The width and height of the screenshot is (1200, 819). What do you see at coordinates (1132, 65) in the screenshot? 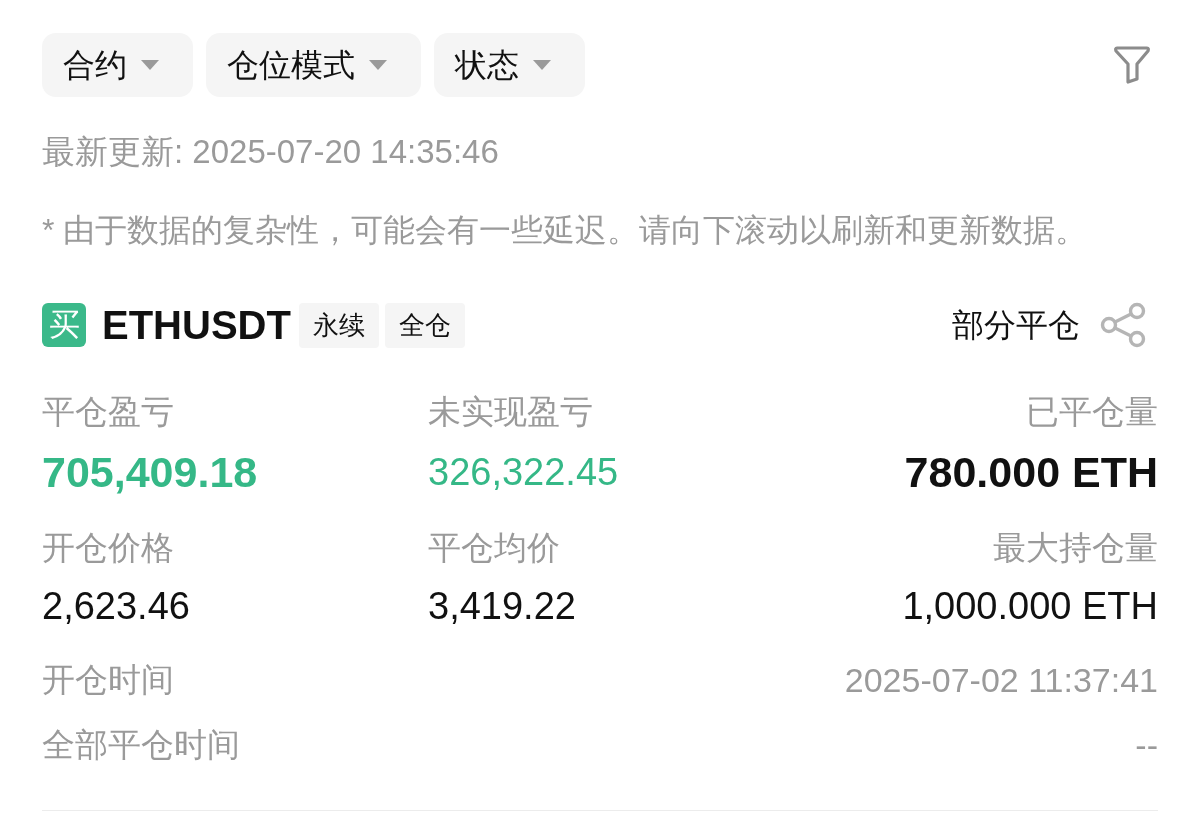
I see `filter-icon` at bounding box center [1132, 65].